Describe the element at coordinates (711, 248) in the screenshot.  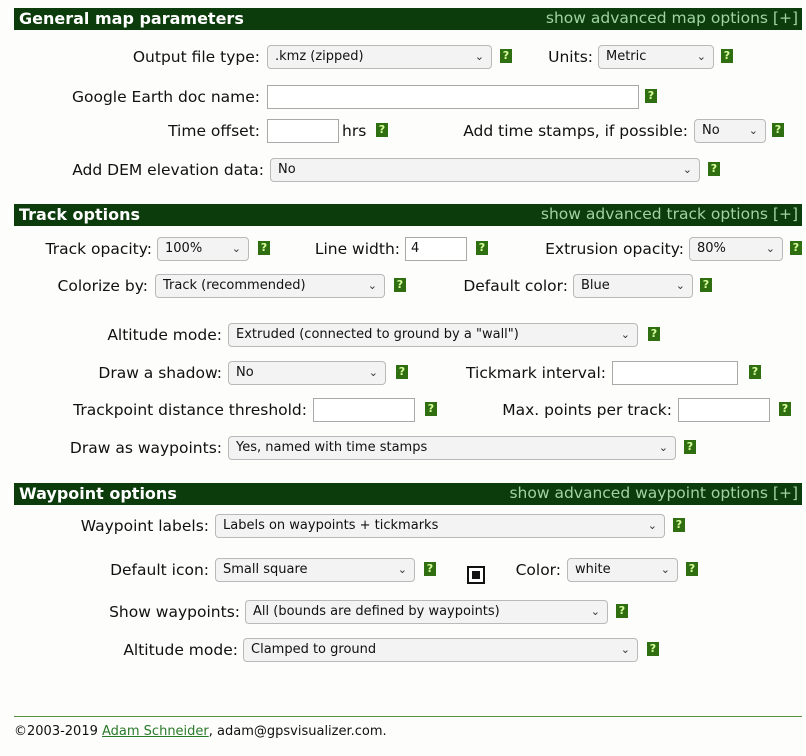
I see `extrusion-opacity-value: 80%` at that location.